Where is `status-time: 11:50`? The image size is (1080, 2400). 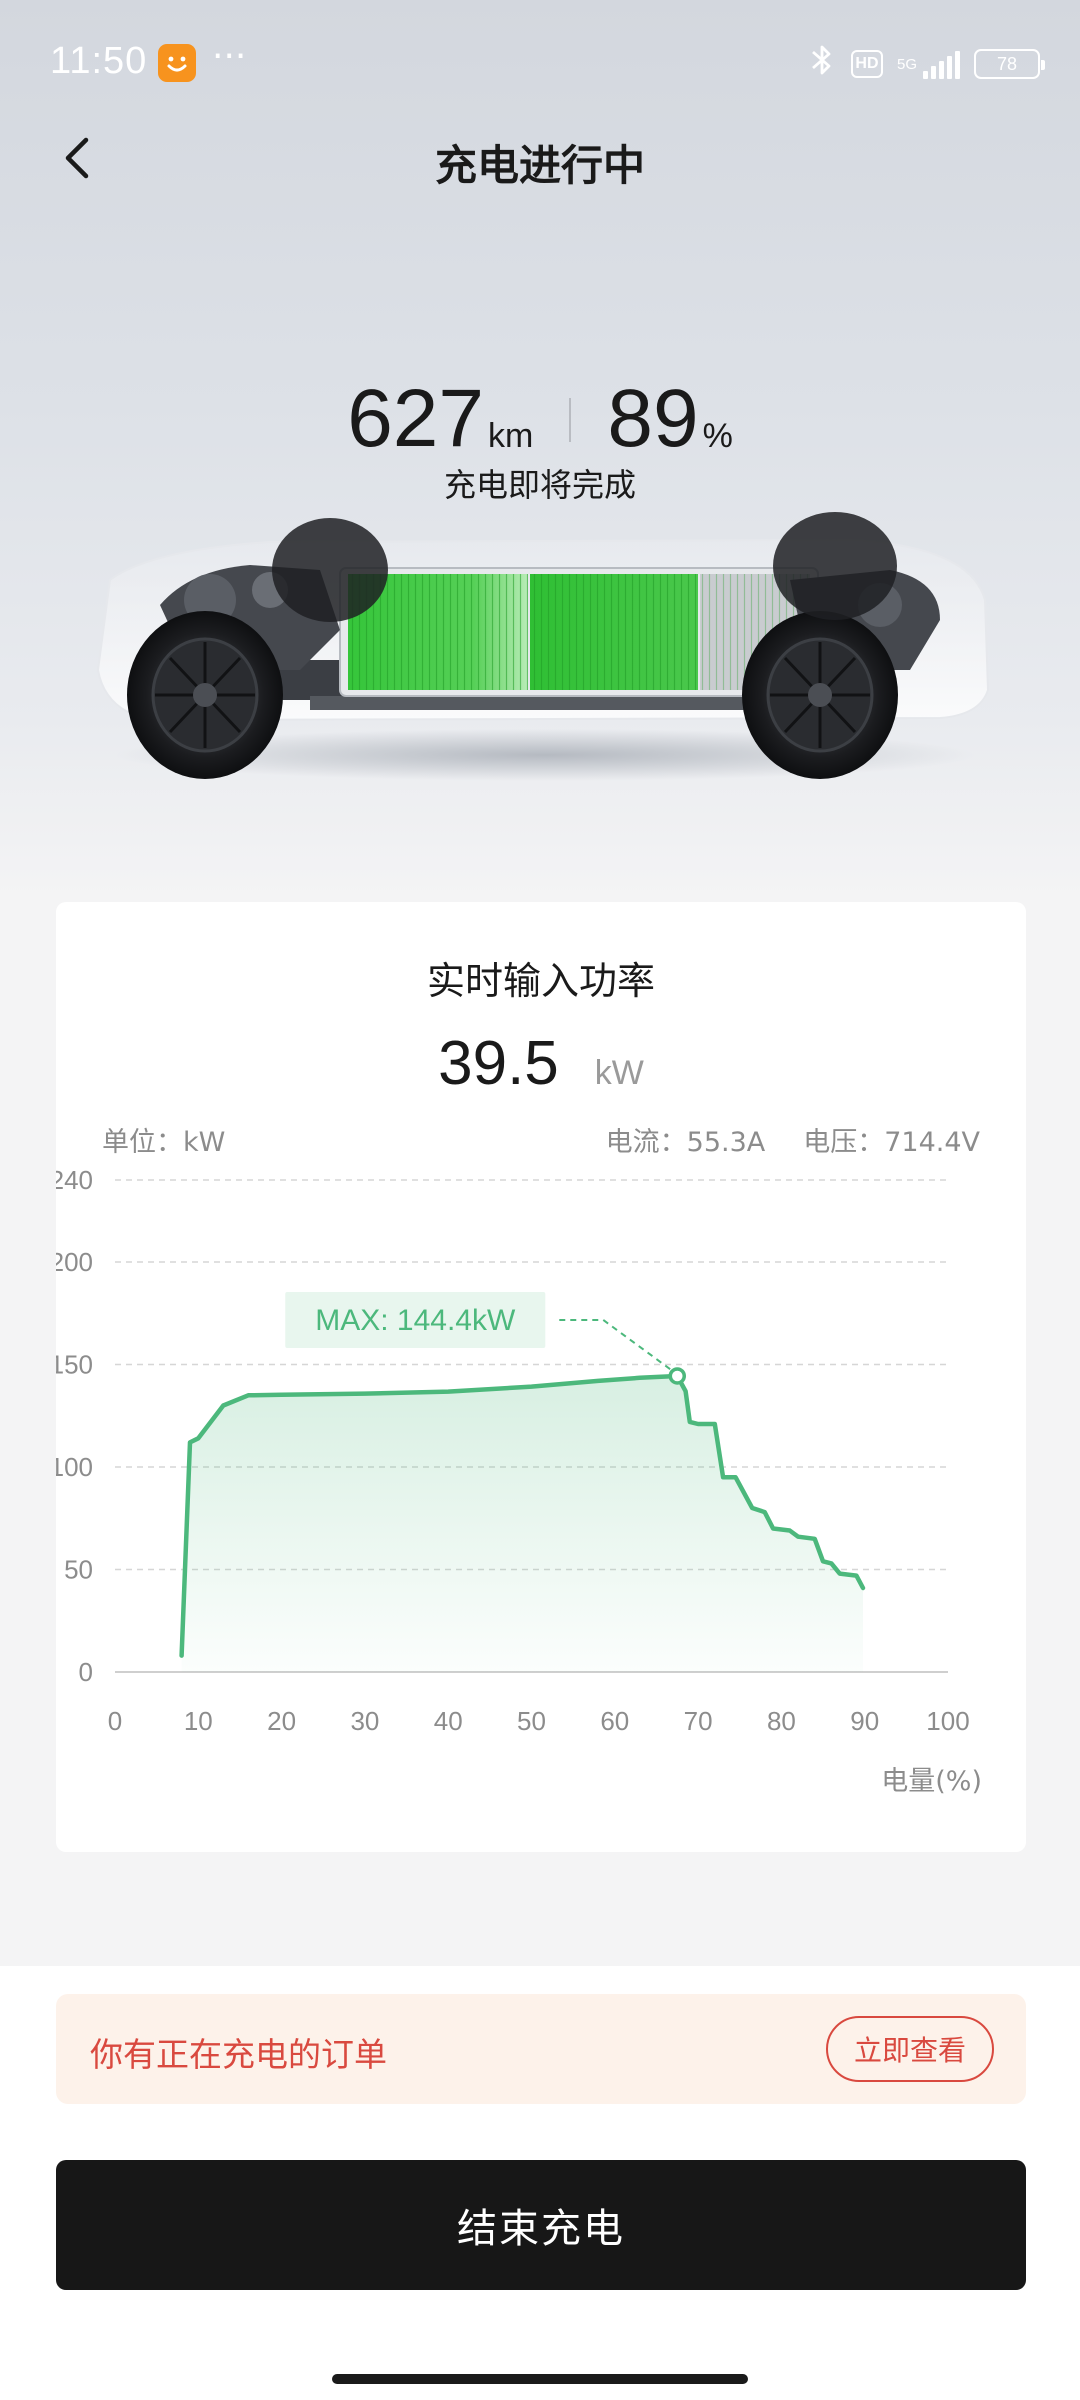
status-time: 11:50 is located at coordinates (99, 61).